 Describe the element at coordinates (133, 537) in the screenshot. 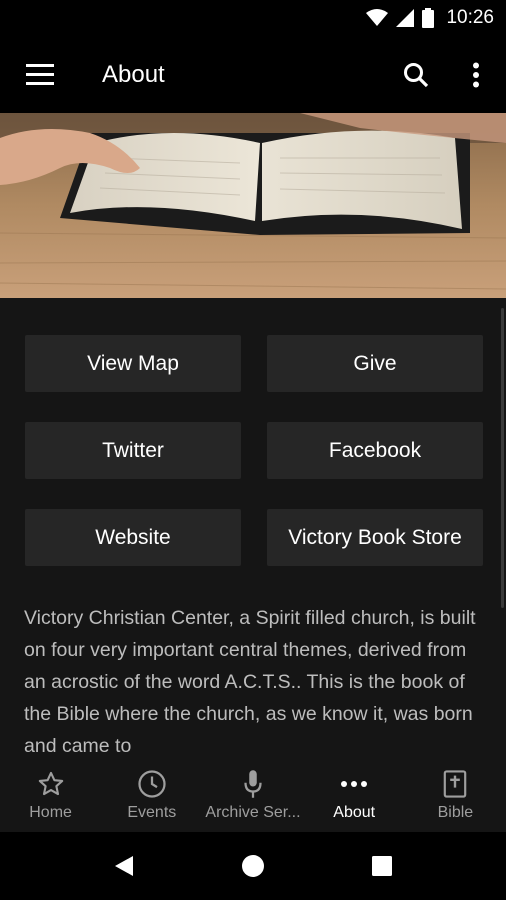

I see `website-button: Website` at that location.